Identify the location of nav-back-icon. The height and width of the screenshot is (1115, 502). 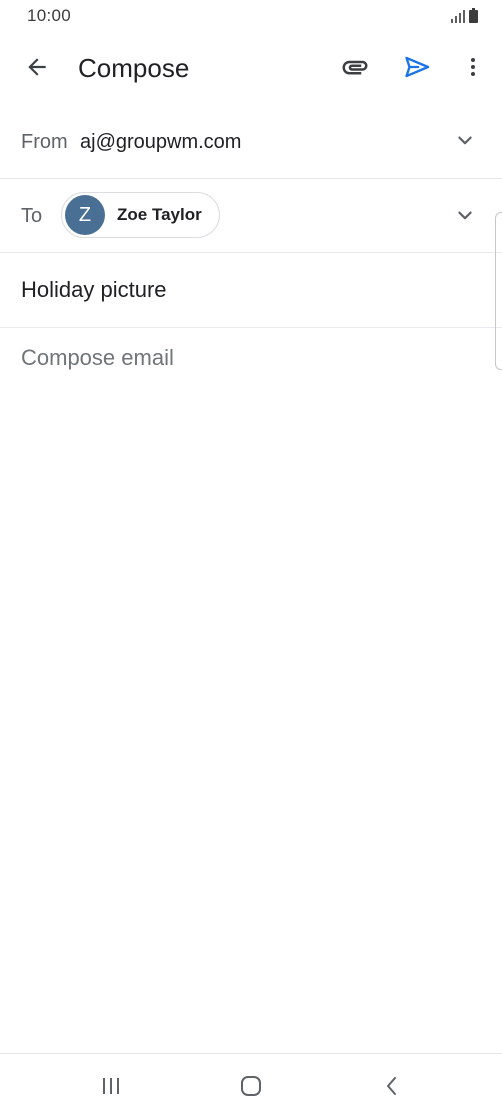
(391, 1086).